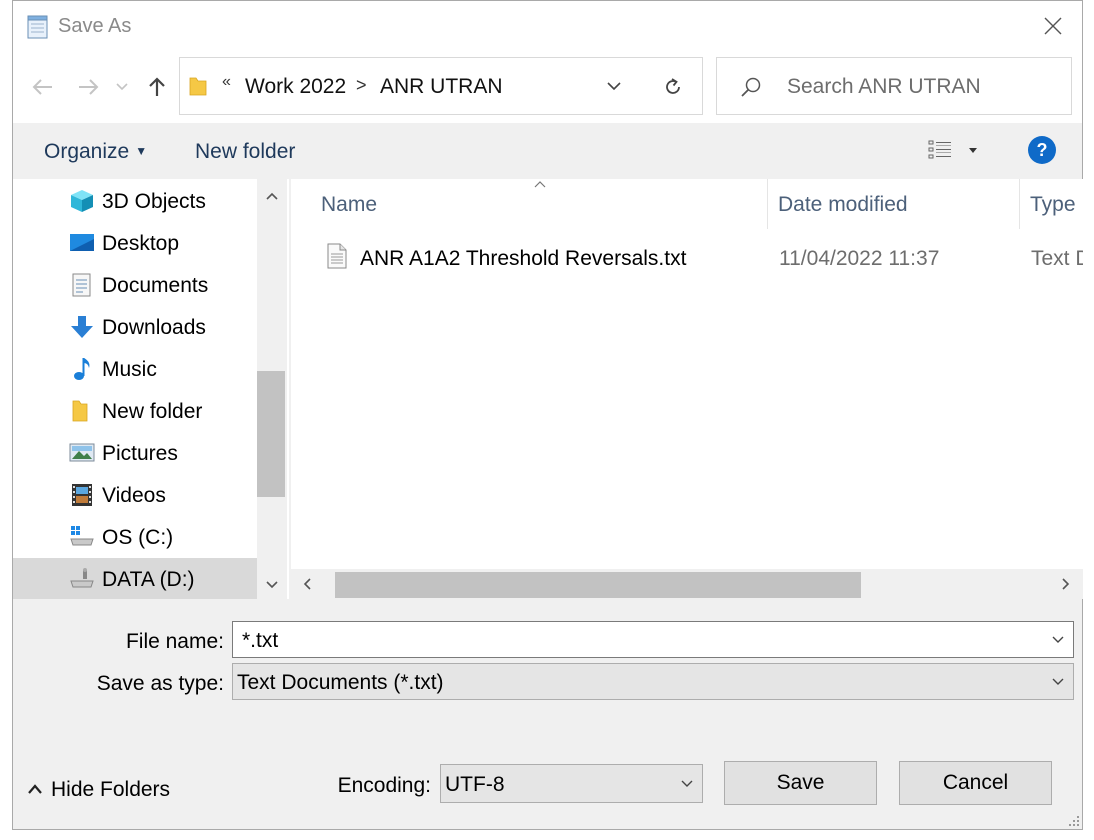  What do you see at coordinates (349, 205) in the screenshot?
I see `column-header-name: Name` at bounding box center [349, 205].